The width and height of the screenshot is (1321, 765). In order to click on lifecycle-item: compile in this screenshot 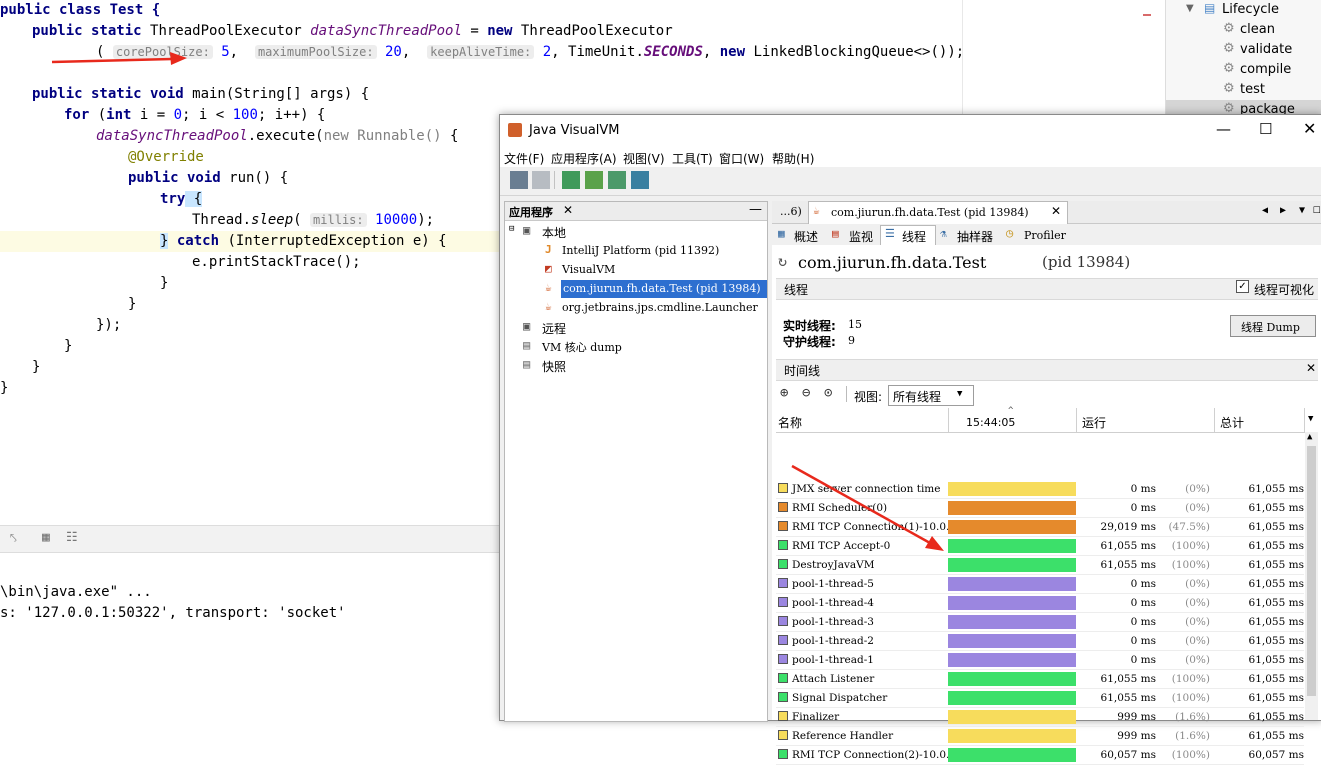, I will do `click(1265, 69)`.